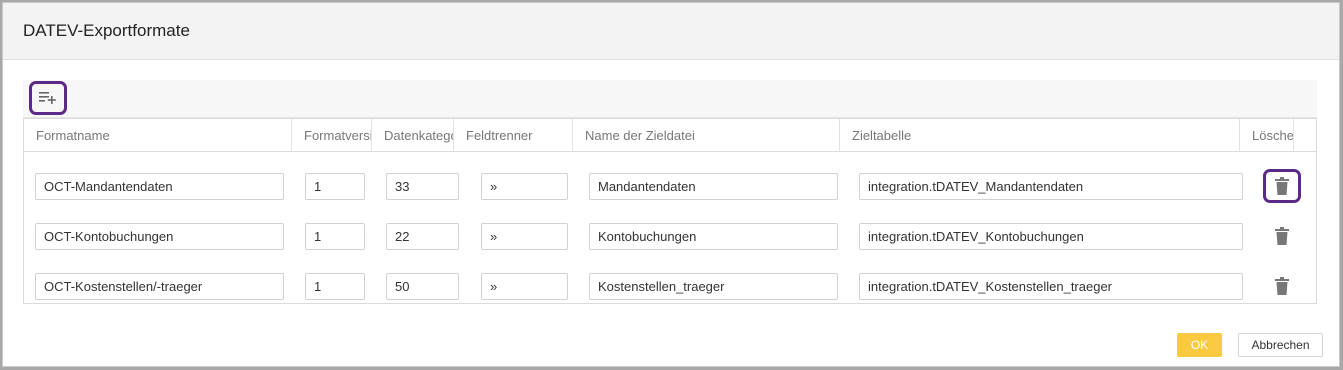 This screenshot has height=370, width=1343. I want to click on column-header-feldtrenner: Feldtrenner, so click(513, 135).